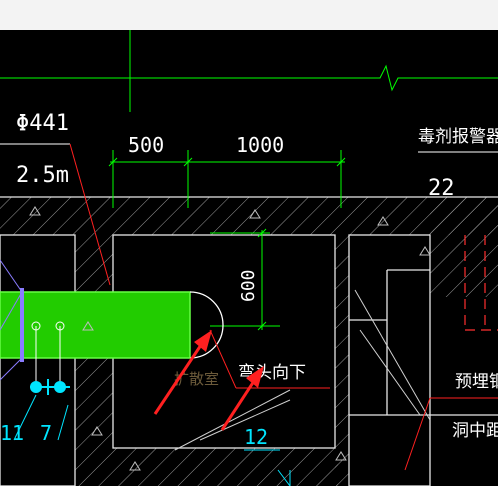  What do you see at coordinates (232, 420) in the screenshot?
I see `lower-leaders` at bounding box center [232, 420].